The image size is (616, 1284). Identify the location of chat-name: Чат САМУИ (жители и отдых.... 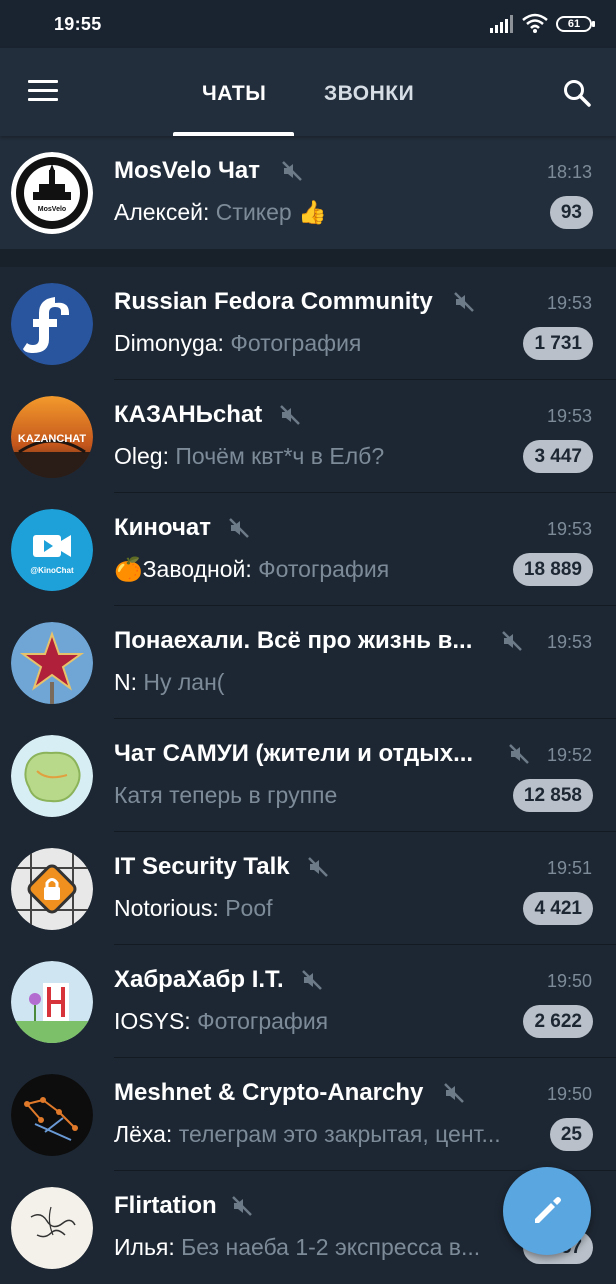
(294, 753).